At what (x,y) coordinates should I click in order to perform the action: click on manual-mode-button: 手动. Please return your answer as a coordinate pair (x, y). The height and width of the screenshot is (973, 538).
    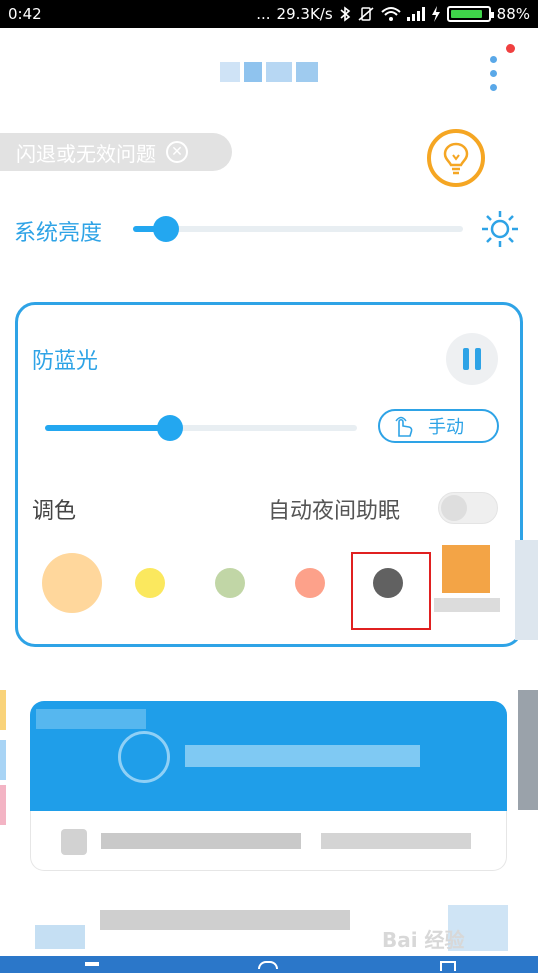
    Looking at the image, I should click on (438, 426).